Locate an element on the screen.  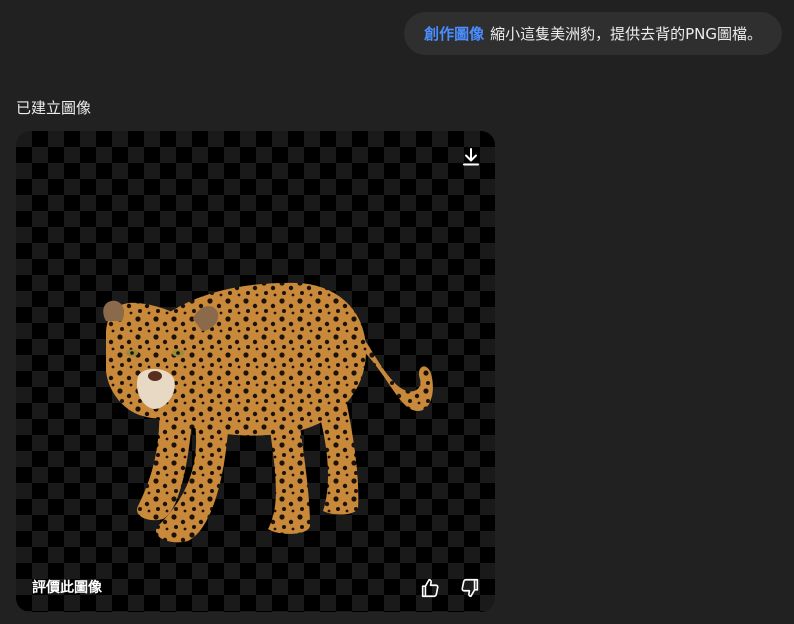
image-created-status: 已建立圖像 is located at coordinates (54, 108).